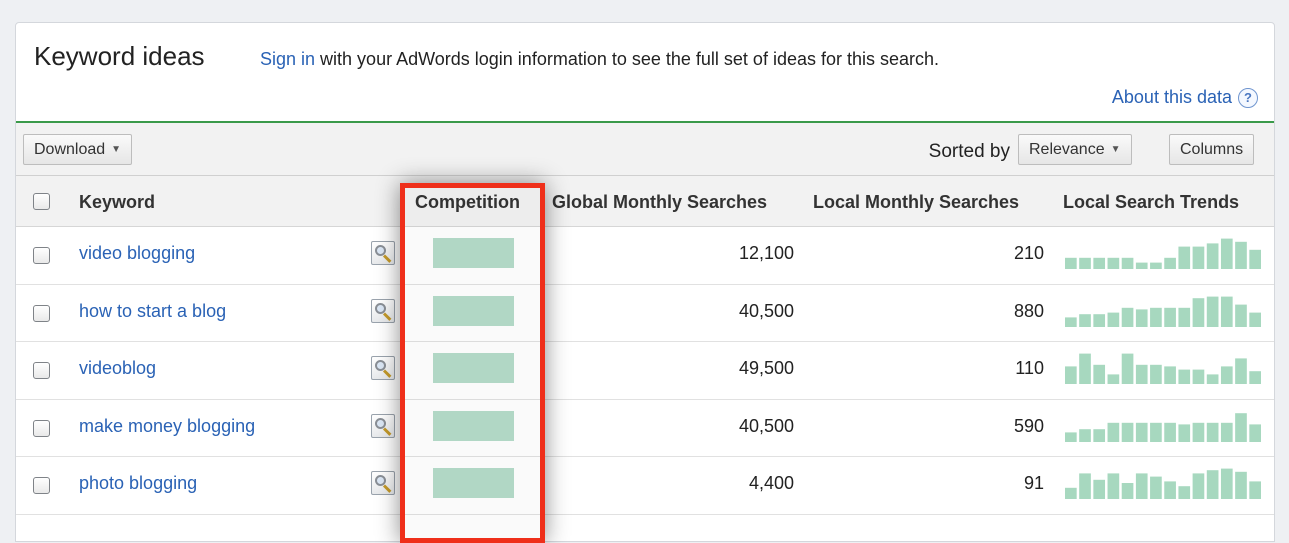 The width and height of the screenshot is (1289, 543). What do you see at coordinates (1248, 97) in the screenshot?
I see `help-question-icon: ?` at bounding box center [1248, 97].